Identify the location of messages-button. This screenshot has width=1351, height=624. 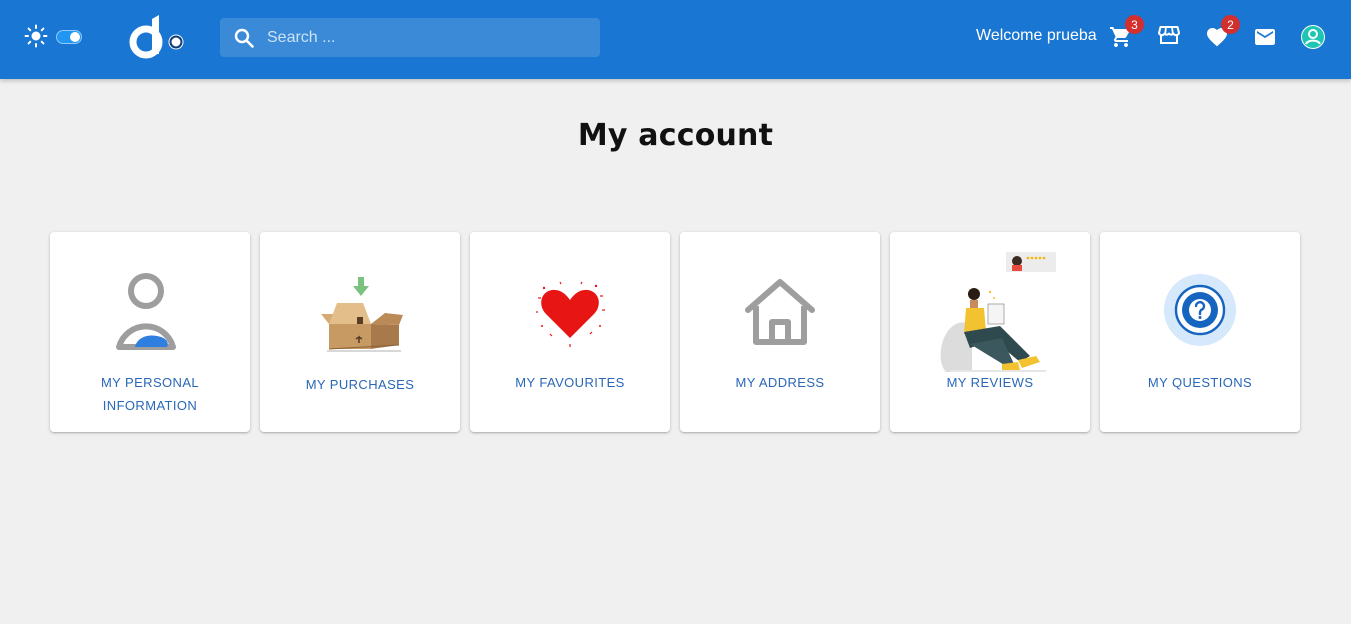
(1265, 37).